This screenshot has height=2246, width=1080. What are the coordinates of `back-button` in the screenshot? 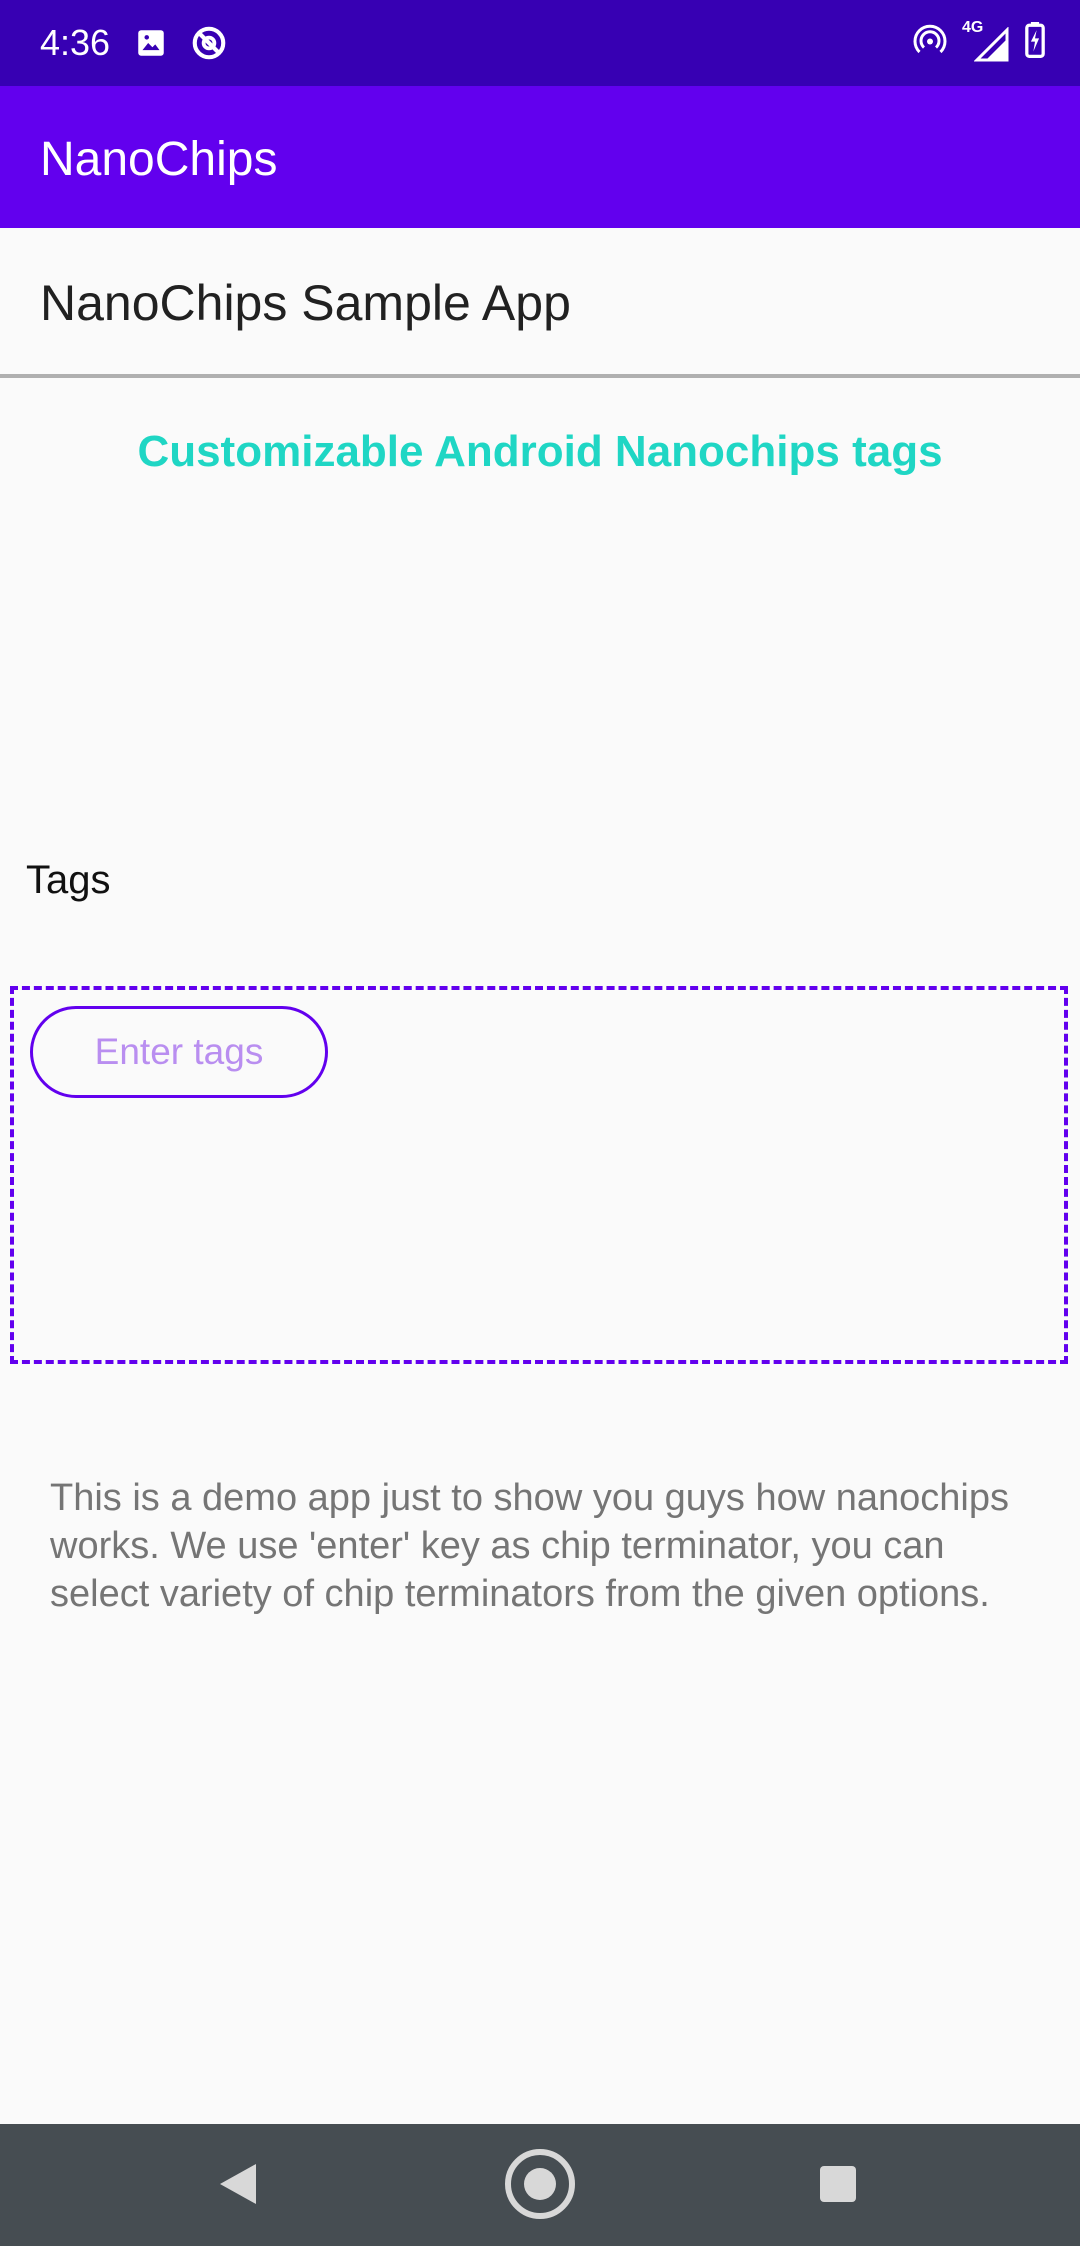 It's located at (238, 2186).